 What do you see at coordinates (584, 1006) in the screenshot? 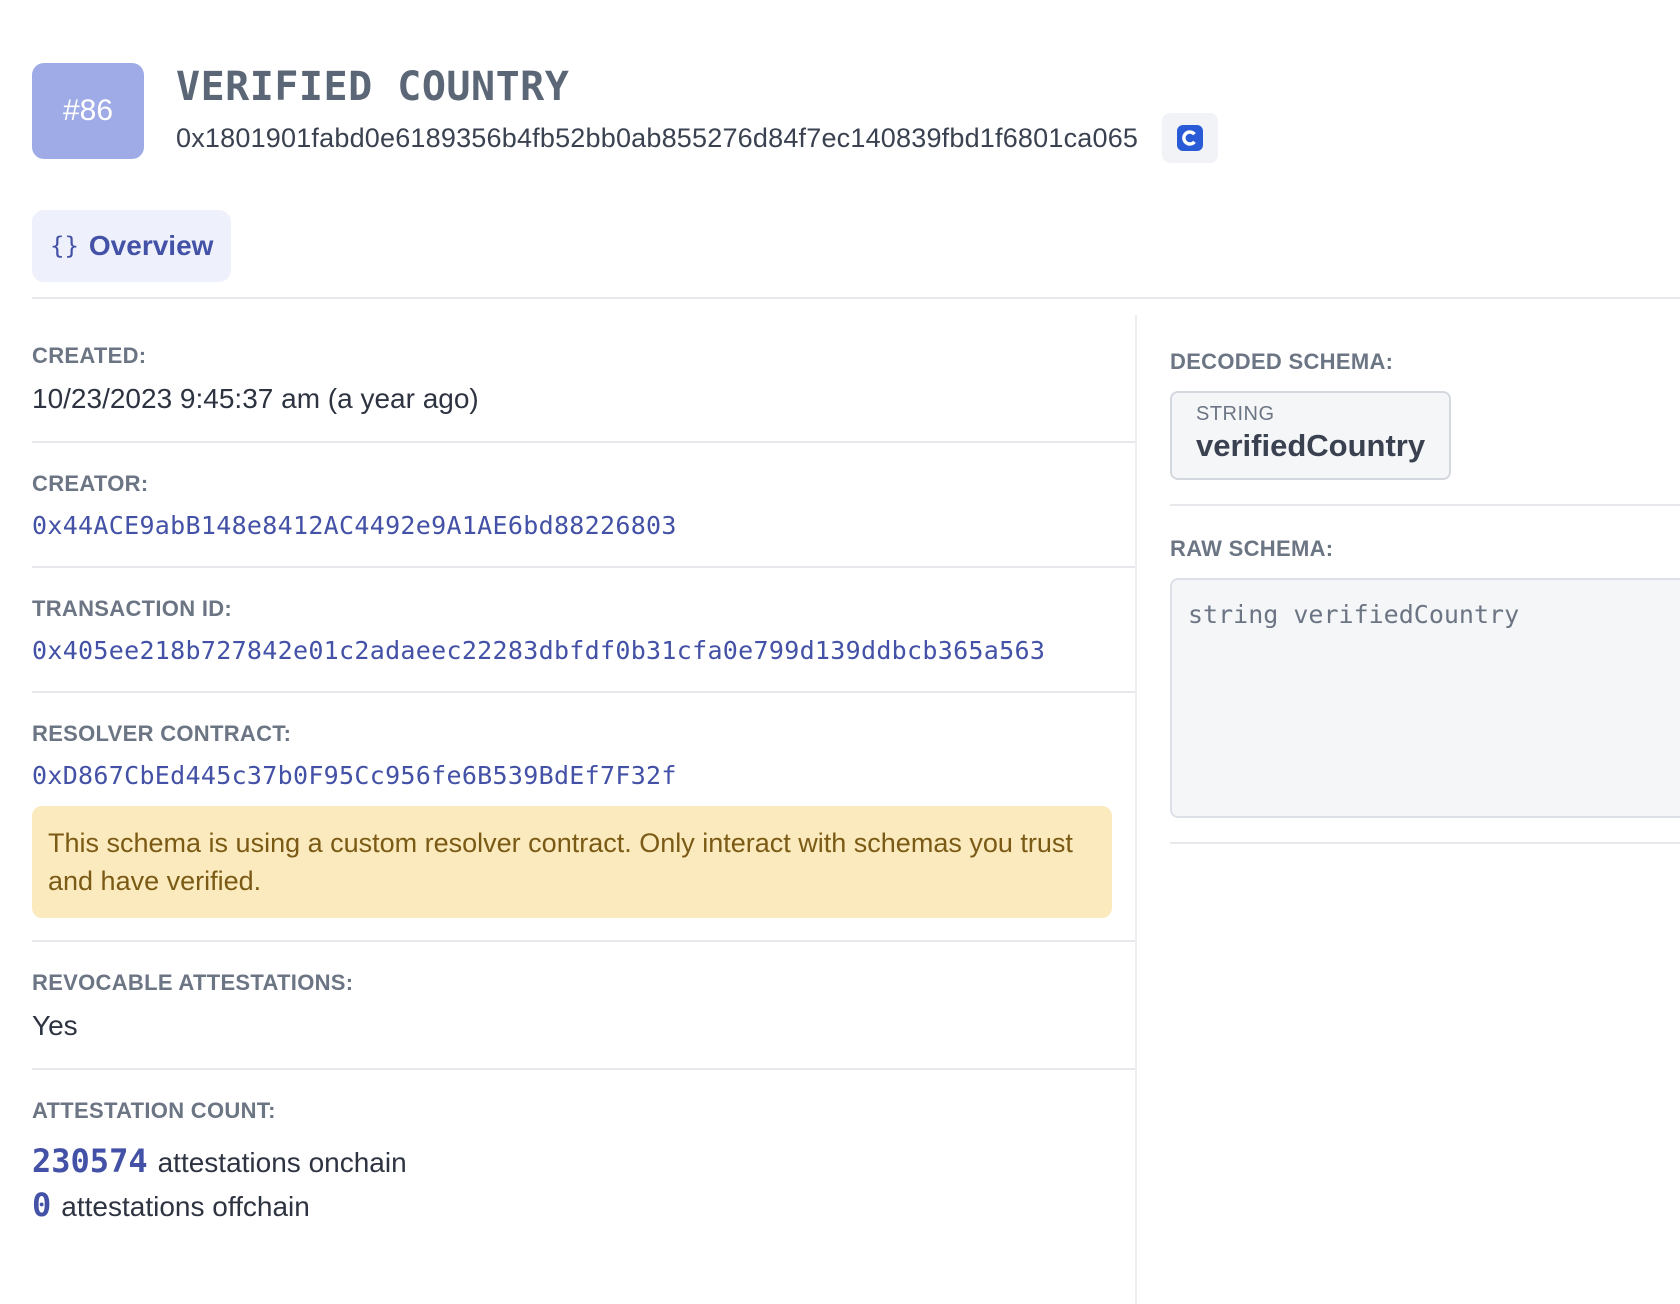
I see `revocable-section: REVOCABLE ATTESTATIONS: Yes` at bounding box center [584, 1006].